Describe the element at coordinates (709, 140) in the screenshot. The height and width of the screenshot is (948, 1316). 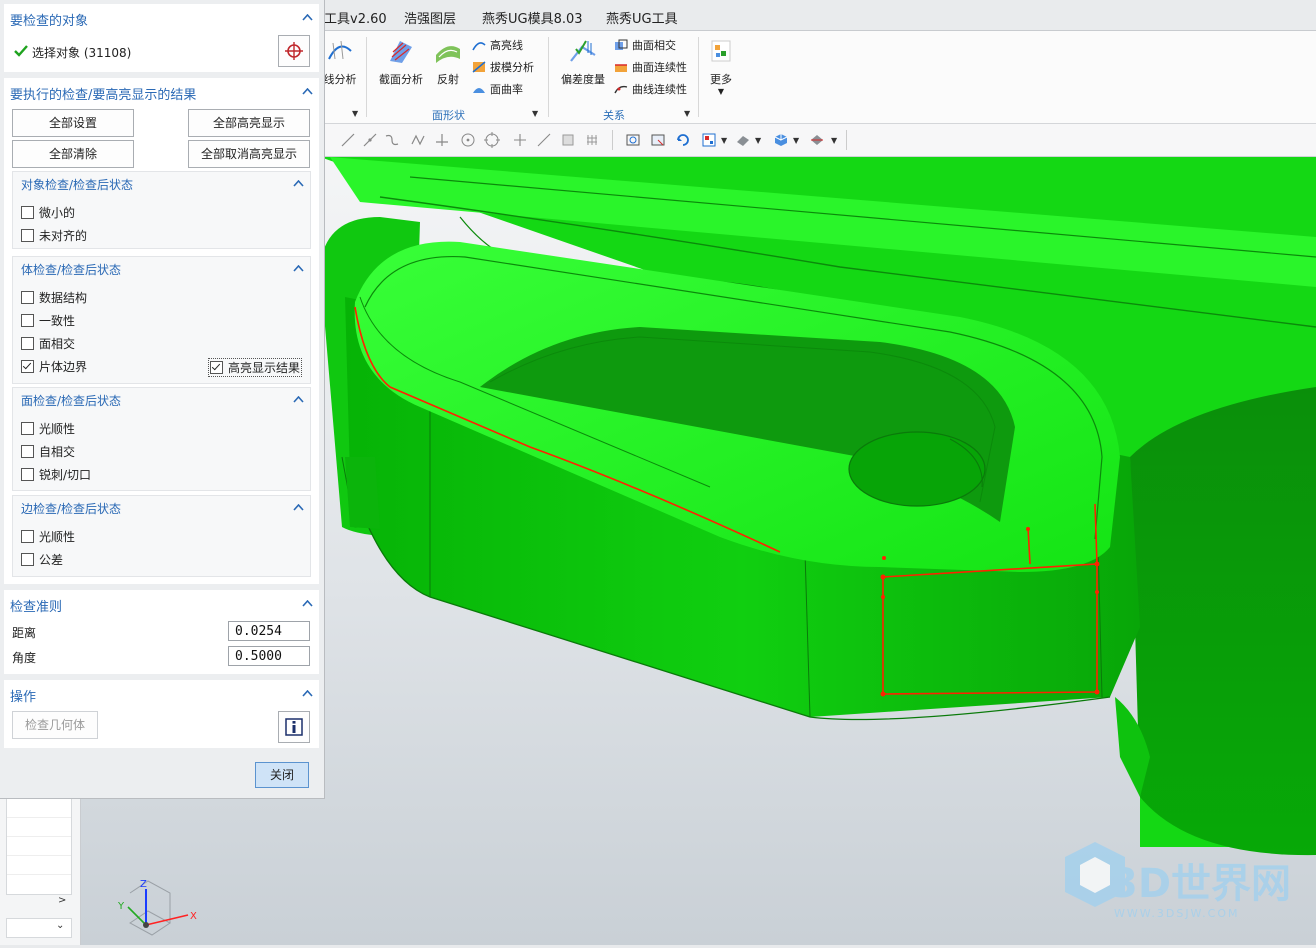
I see `layout-icon` at that location.